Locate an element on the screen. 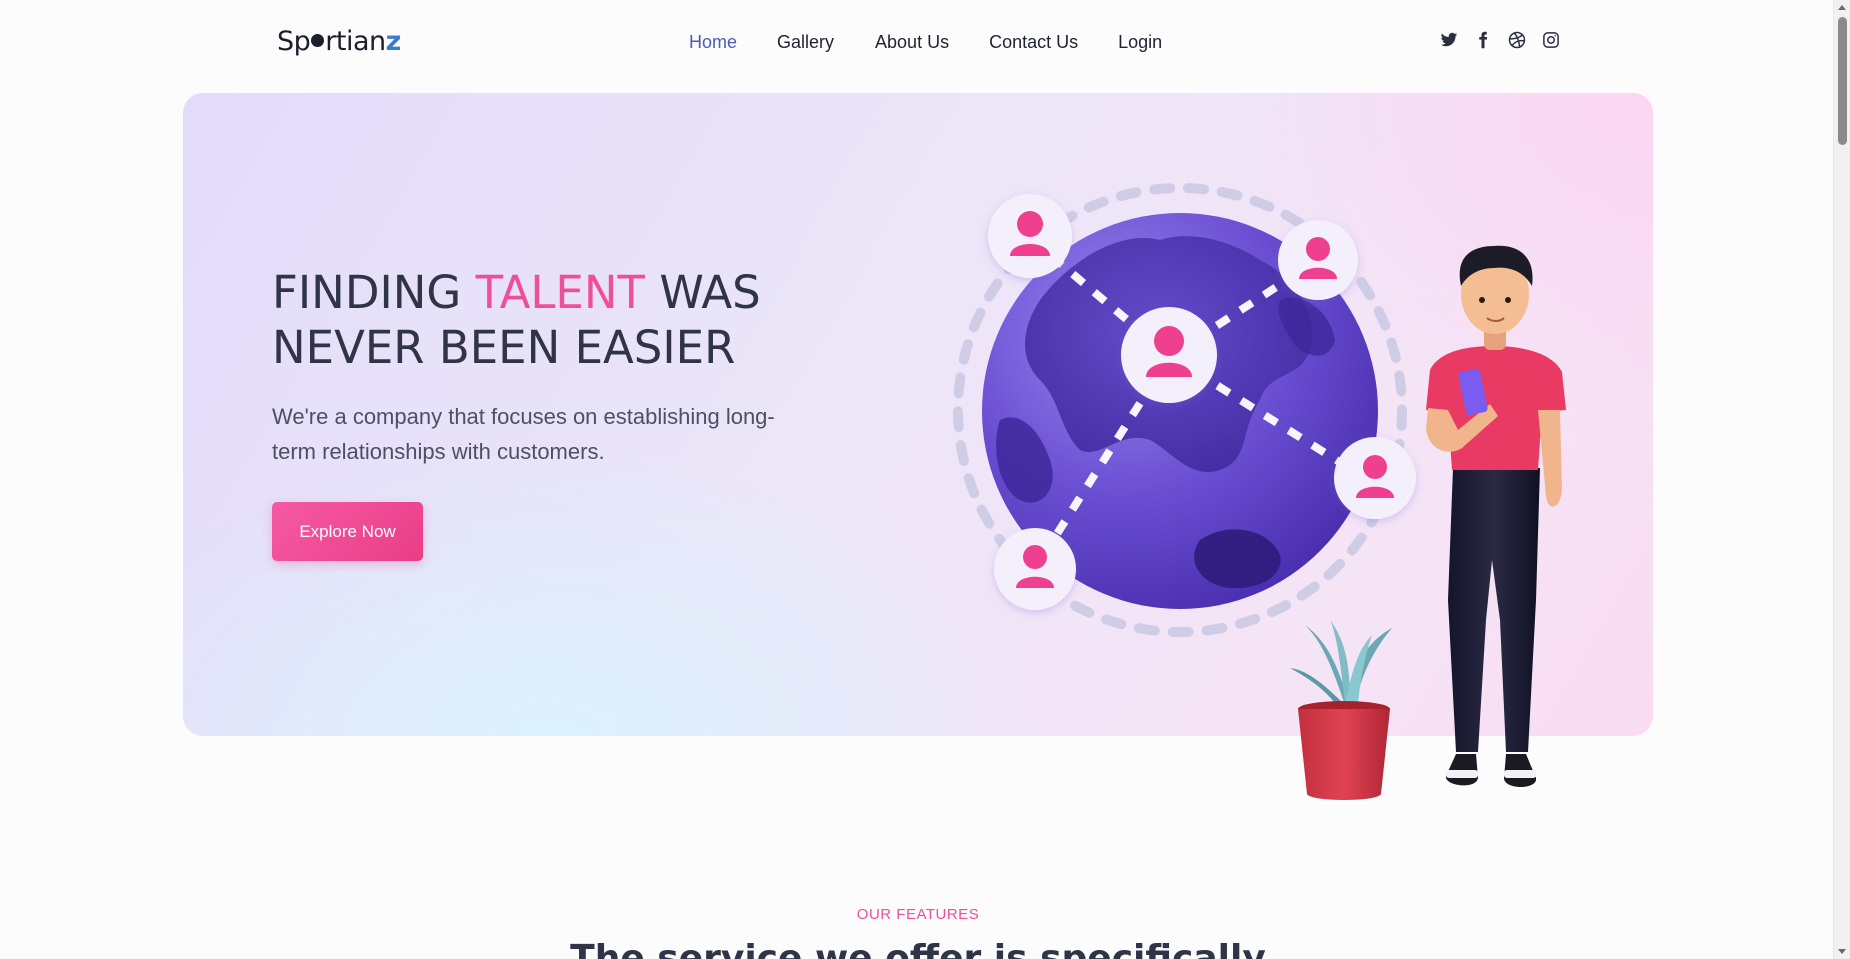 The height and width of the screenshot is (959, 1850). features-heading: The service we offer is specifically is located at coordinates (918, 948).